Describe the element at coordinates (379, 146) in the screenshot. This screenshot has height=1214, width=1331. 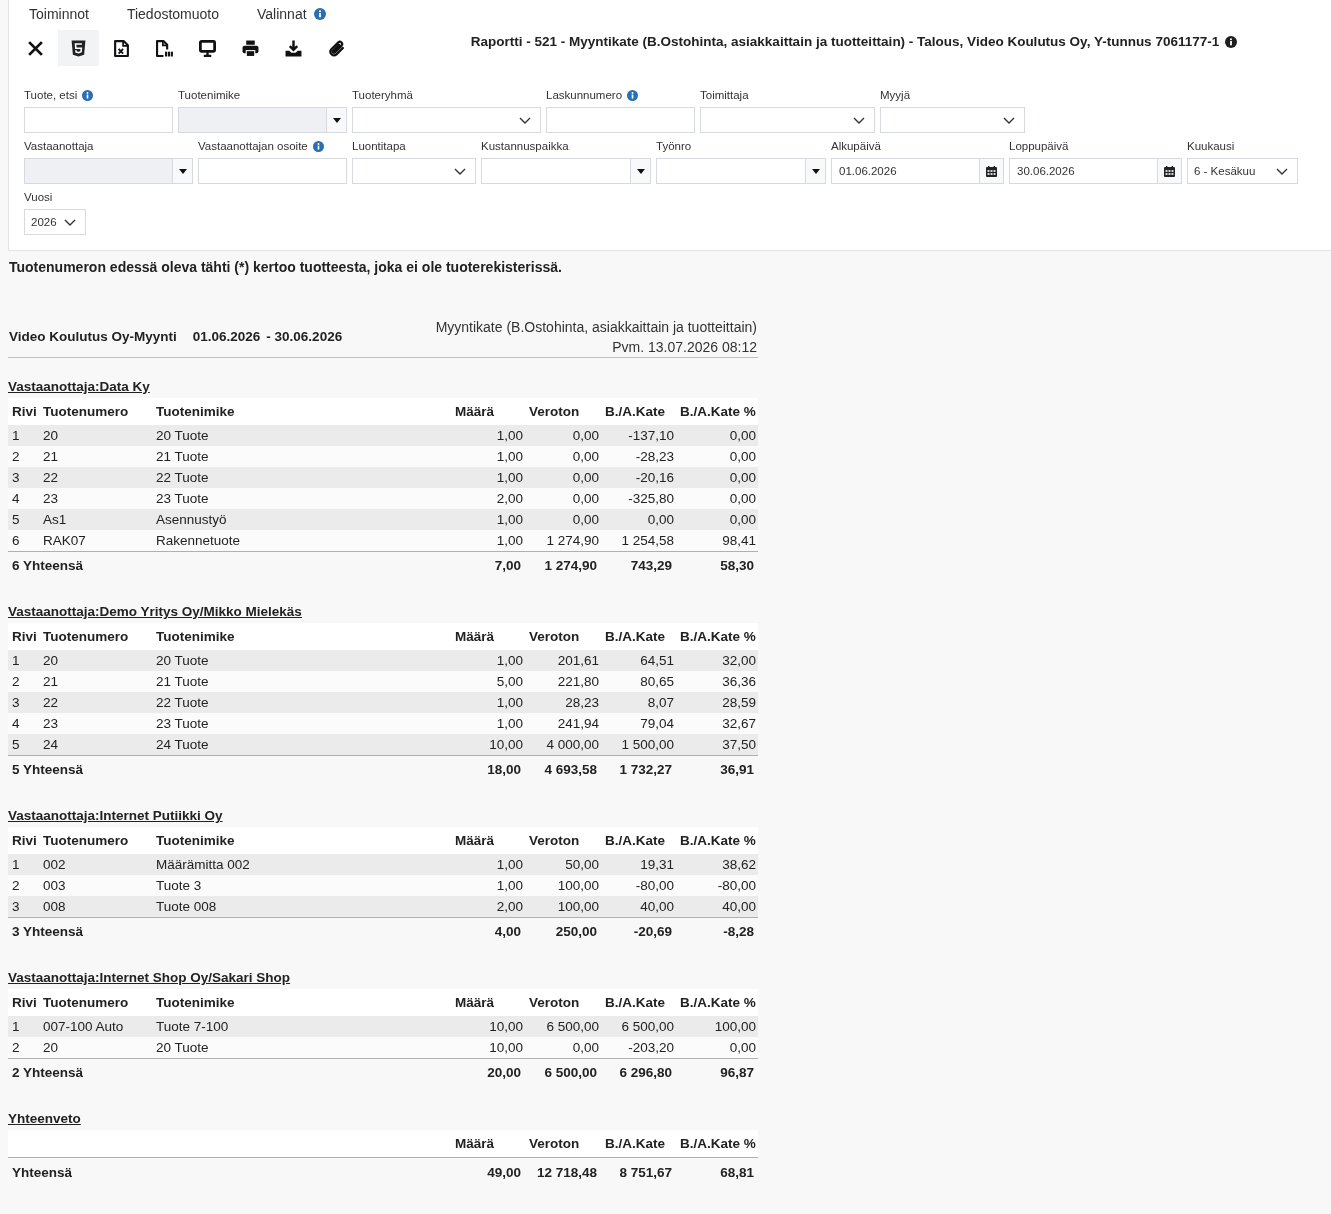
I see `field-label: Luontitapa` at that location.